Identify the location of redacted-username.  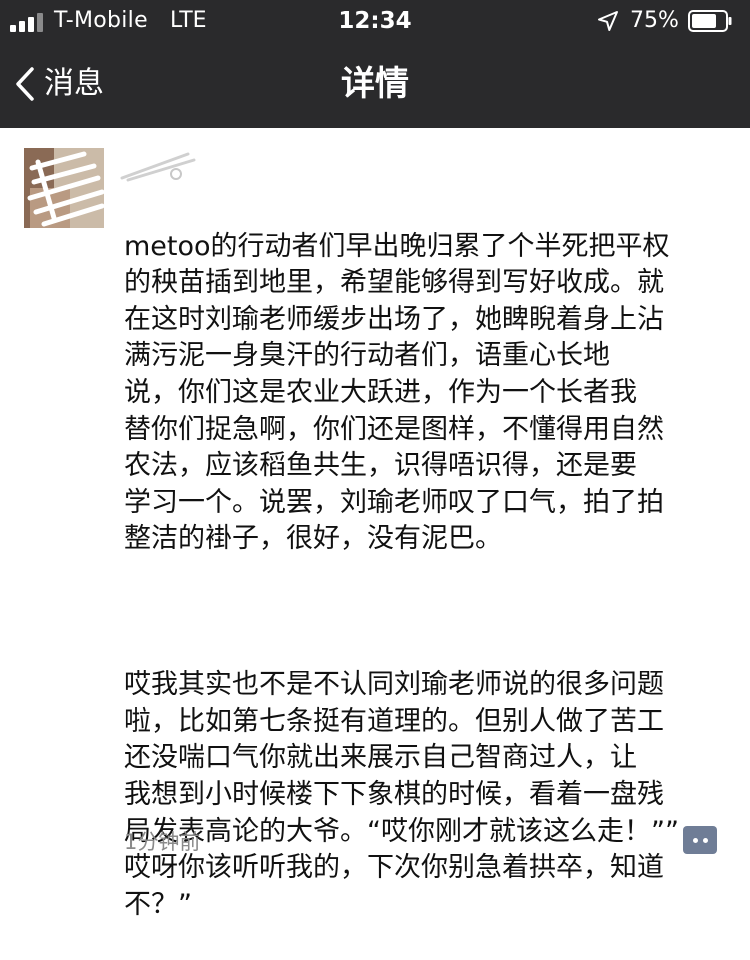
(158, 167).